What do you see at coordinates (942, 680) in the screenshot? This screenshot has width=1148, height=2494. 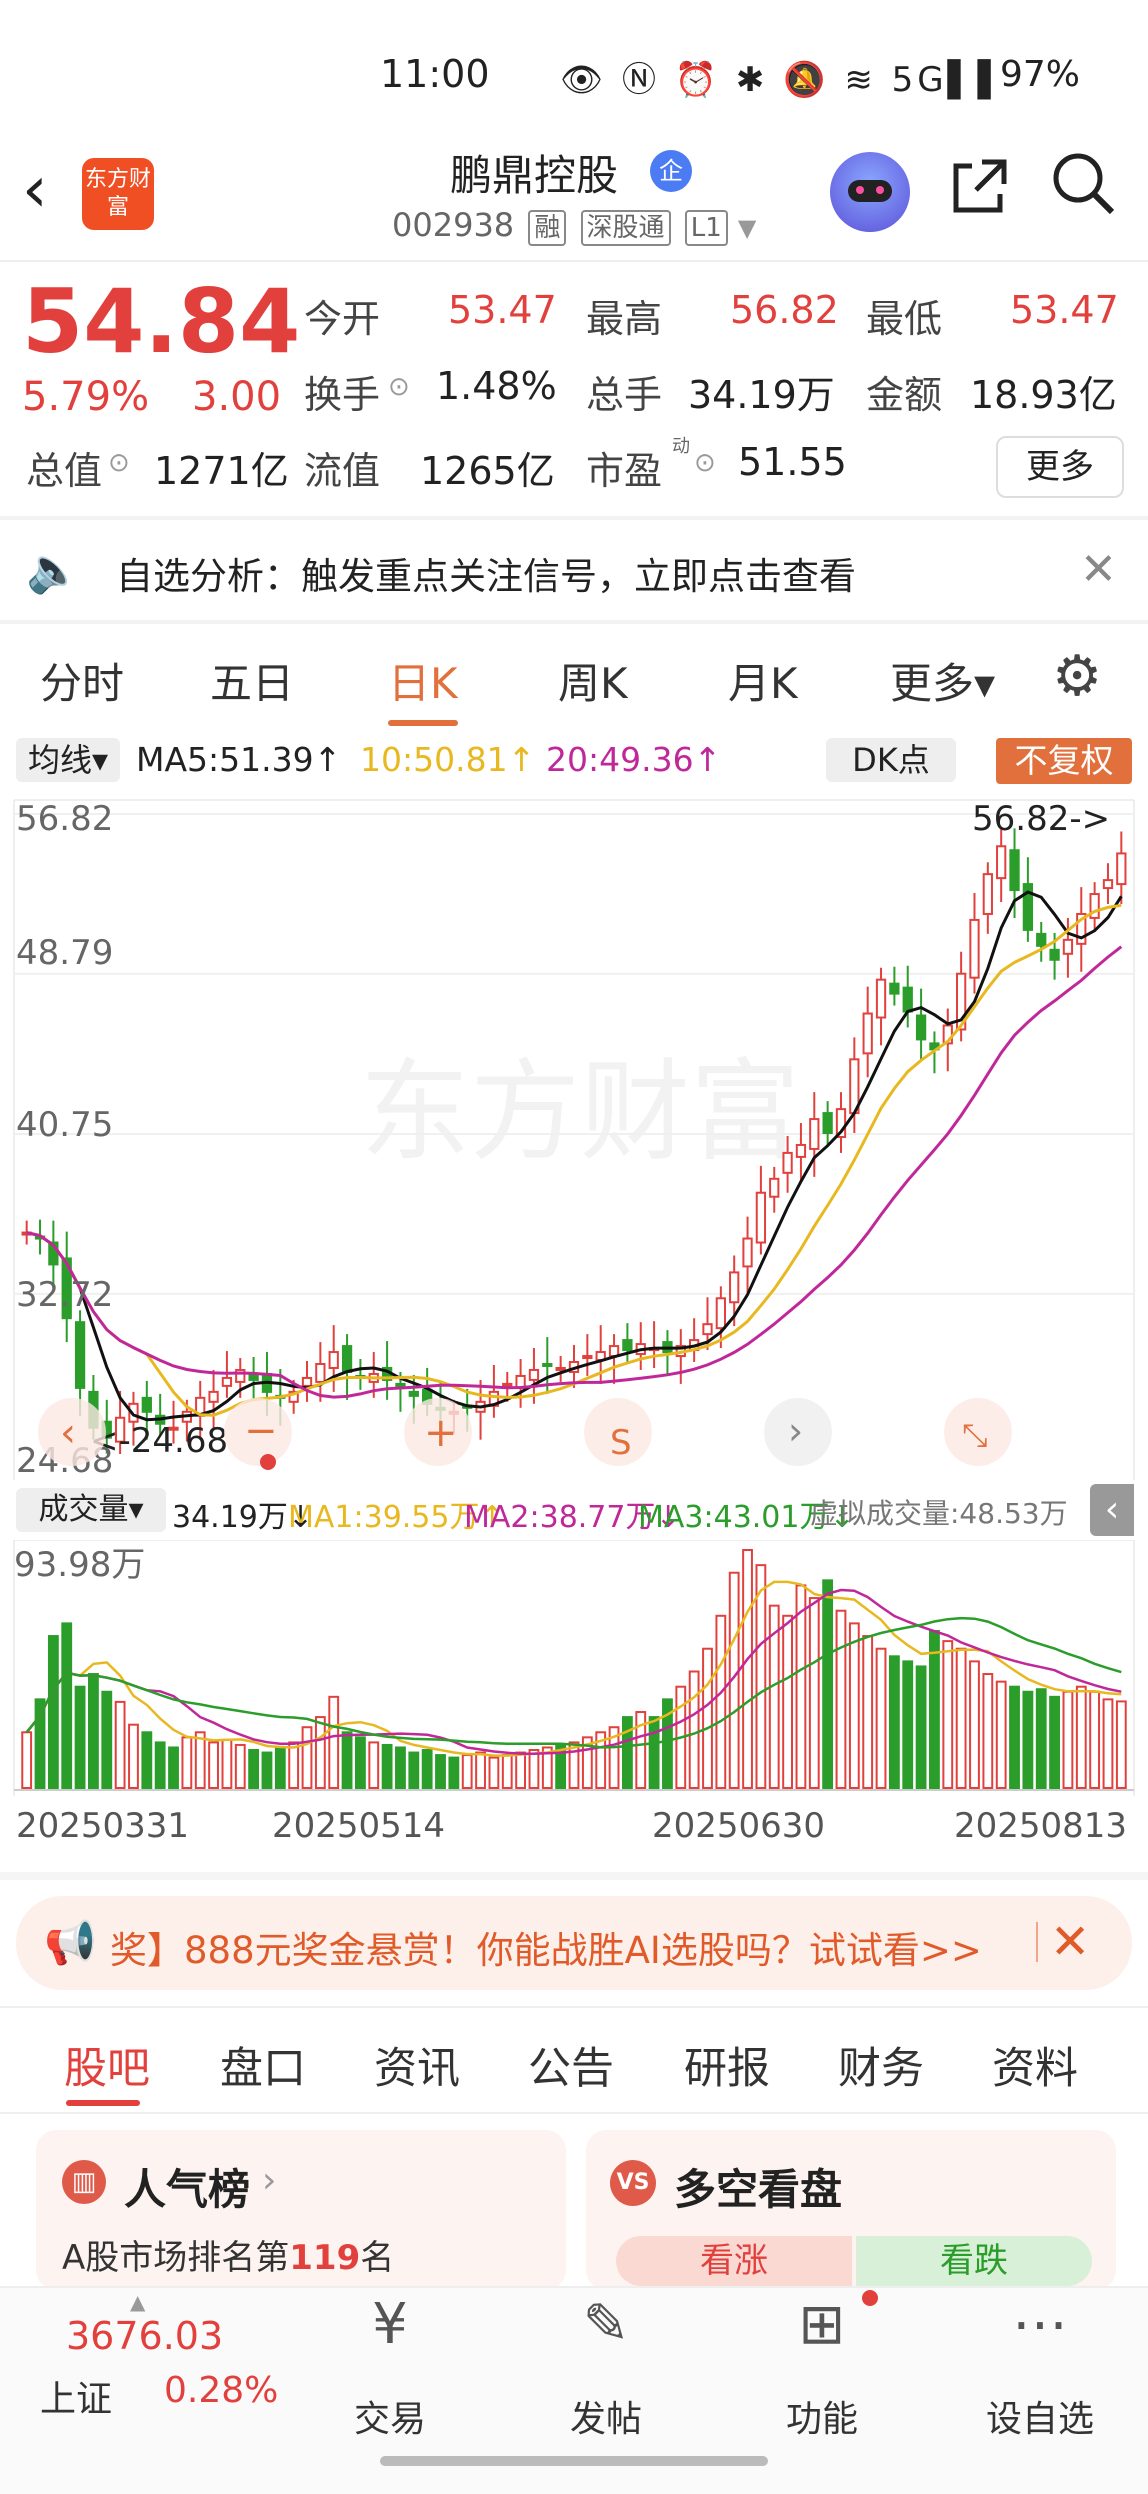 I see `tab-more: 更多▾` at bounding box center [942, 680].